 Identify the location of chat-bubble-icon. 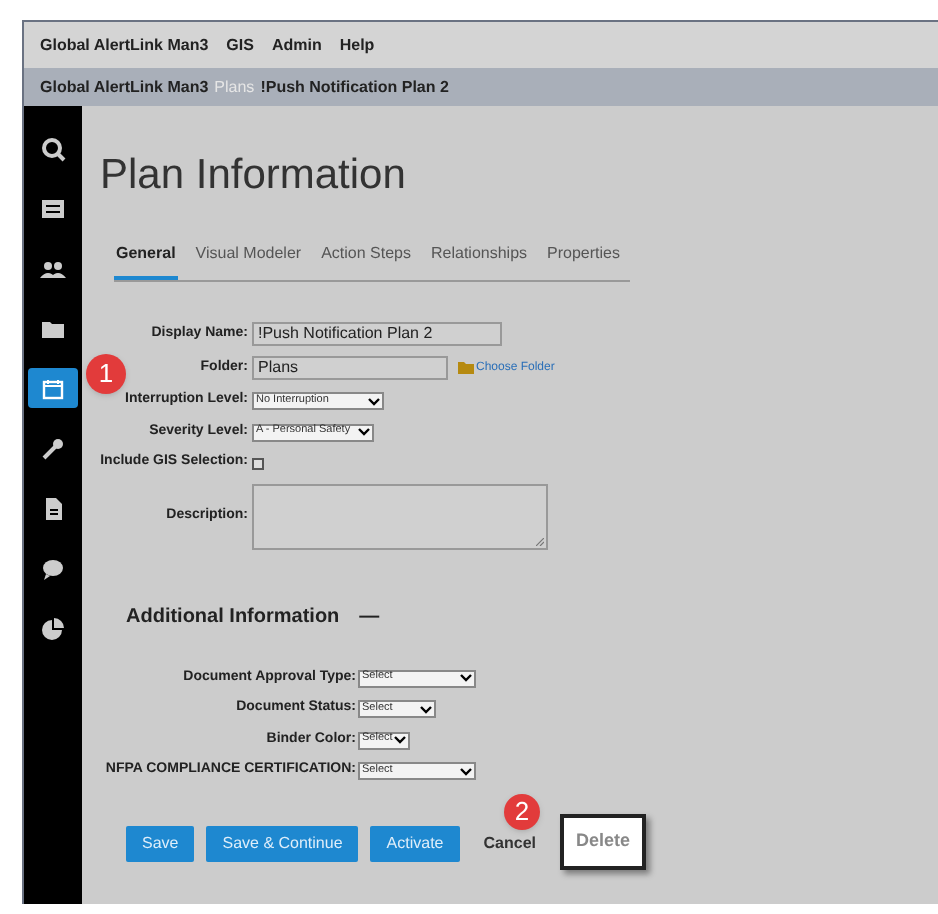
(53, 568).